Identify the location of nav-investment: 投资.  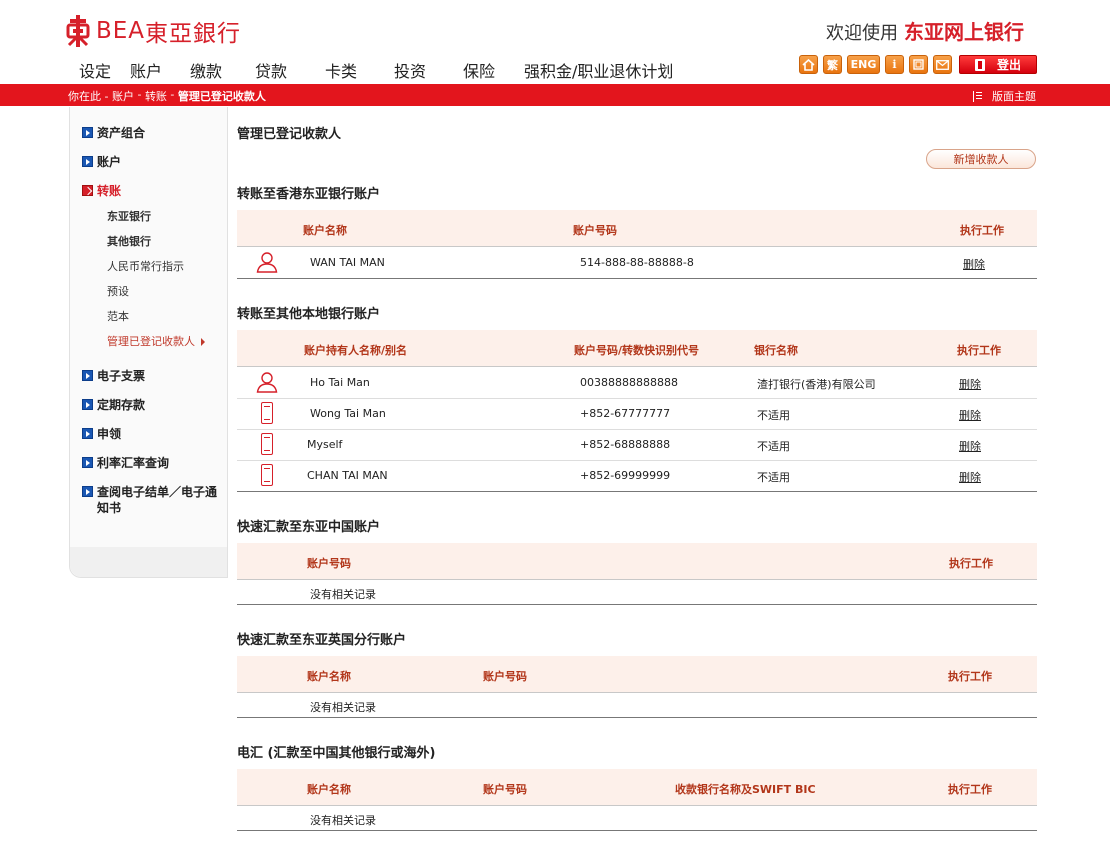
(428, 70).